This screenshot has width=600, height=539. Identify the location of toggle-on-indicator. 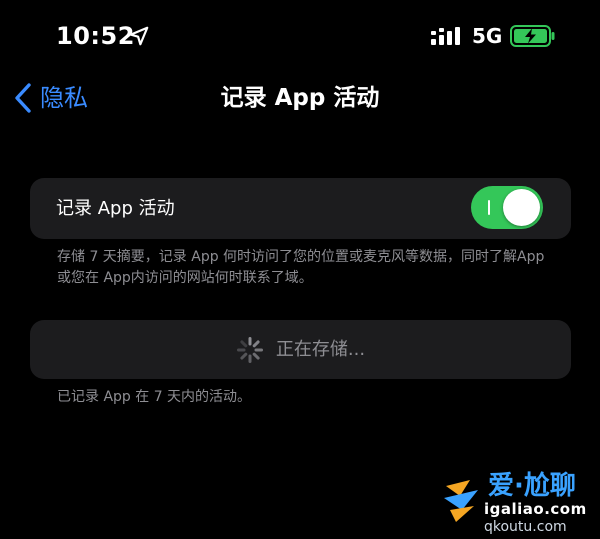
(489, 207).